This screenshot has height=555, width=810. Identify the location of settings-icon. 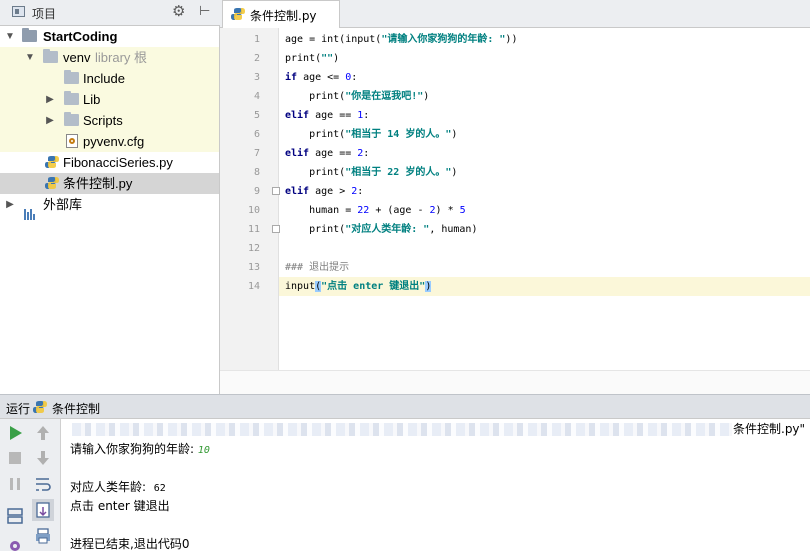
(15, 544).